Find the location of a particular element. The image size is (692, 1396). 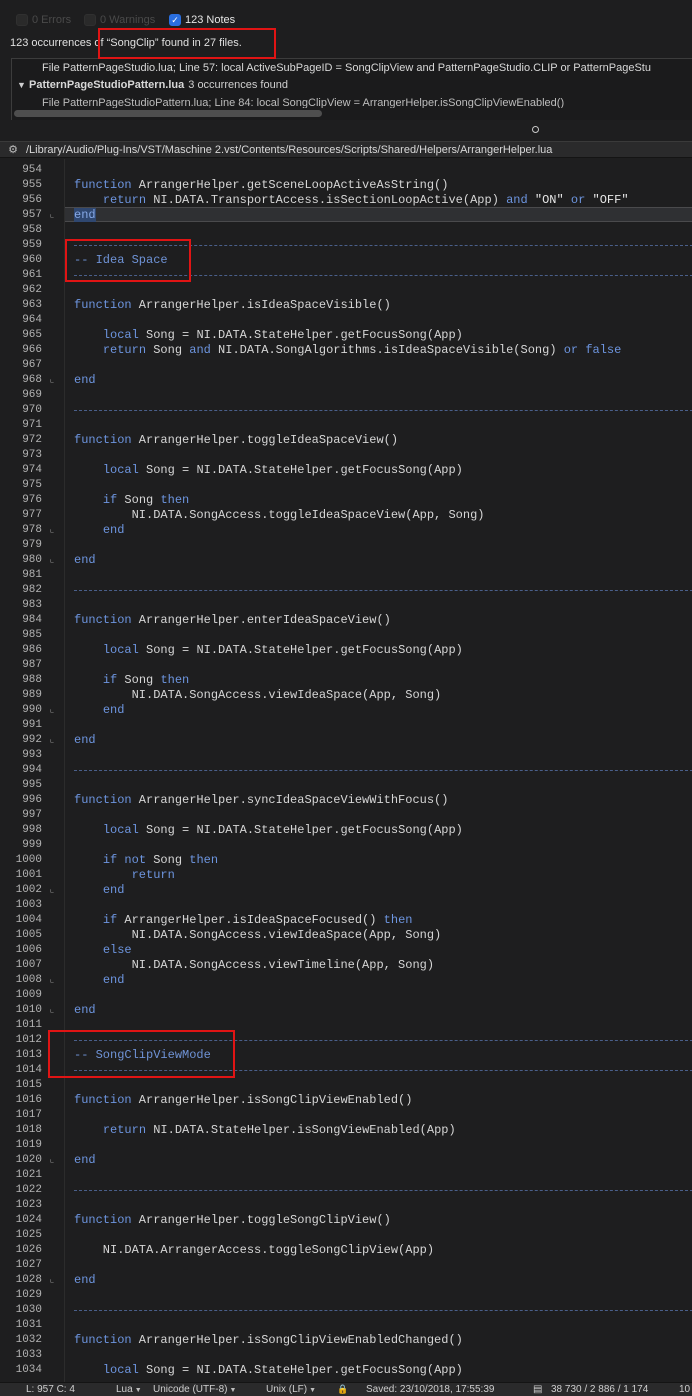

line-endings-selector: Unix (LF) ▼ is located at coordinates (291, 1389).